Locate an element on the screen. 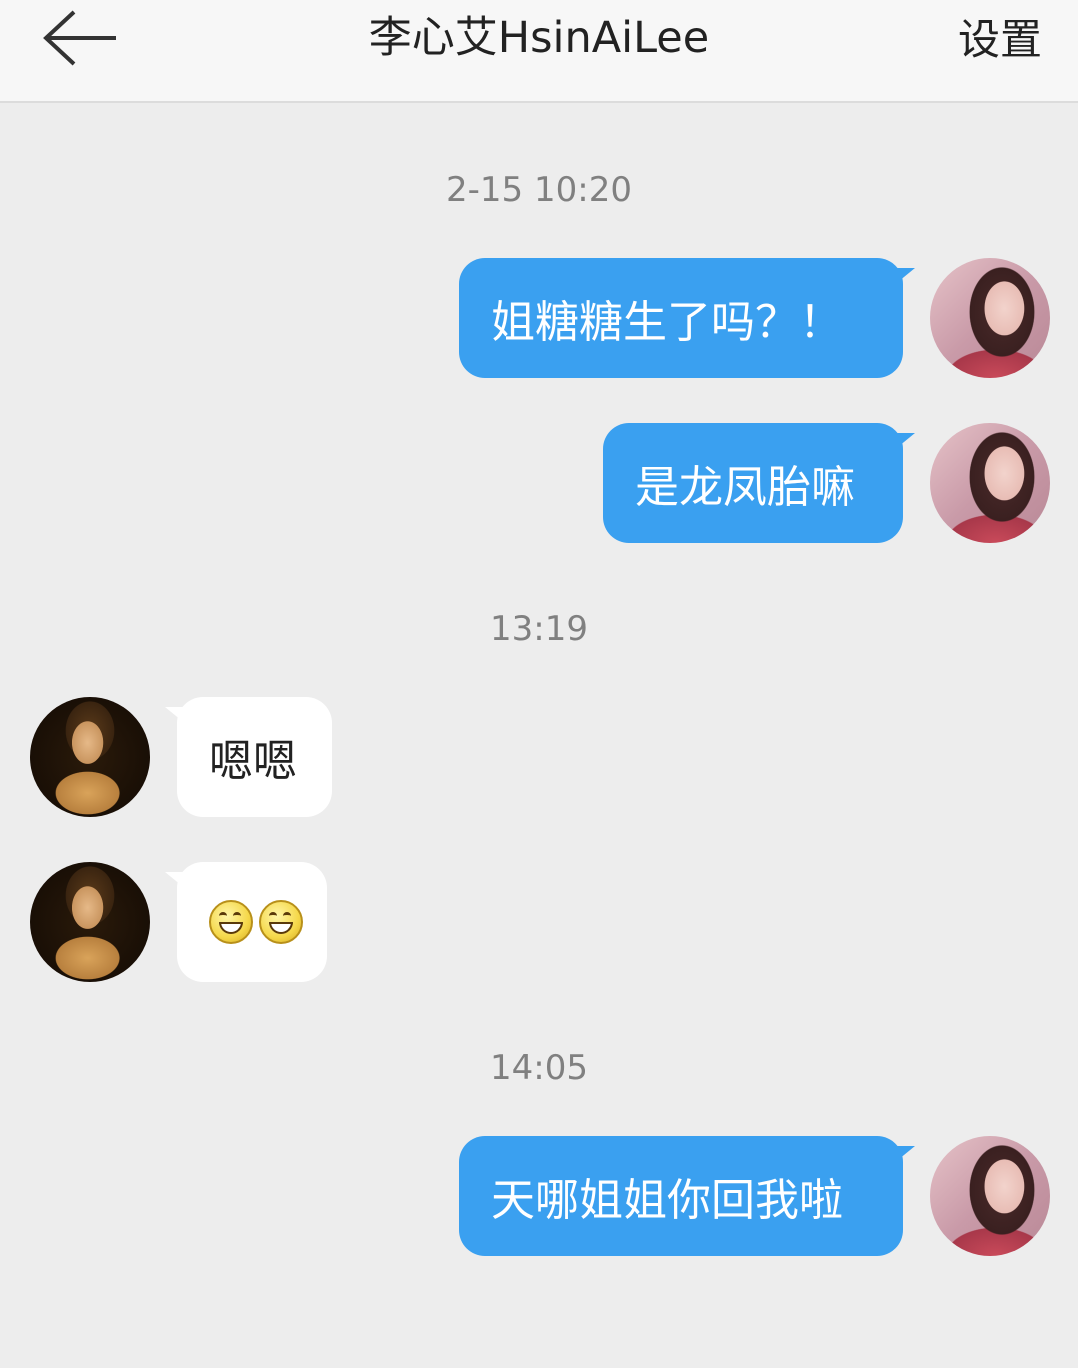 The height and width of the screenshot is (1368, 1078). message-bubble-outgoing: 姐糖糖生了吗？！ is located at coordinates (687, 318).